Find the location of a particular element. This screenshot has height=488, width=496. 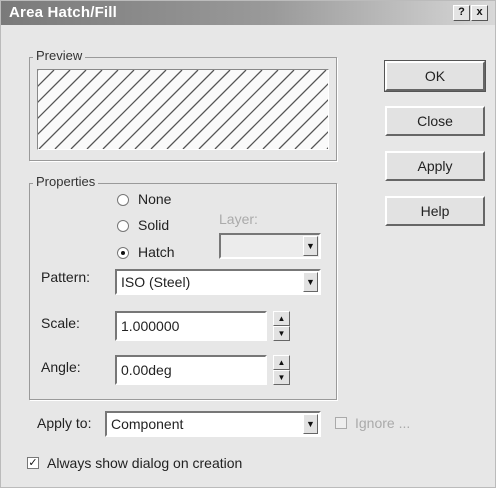

hatch-lines is located at coordinates (183, 109).